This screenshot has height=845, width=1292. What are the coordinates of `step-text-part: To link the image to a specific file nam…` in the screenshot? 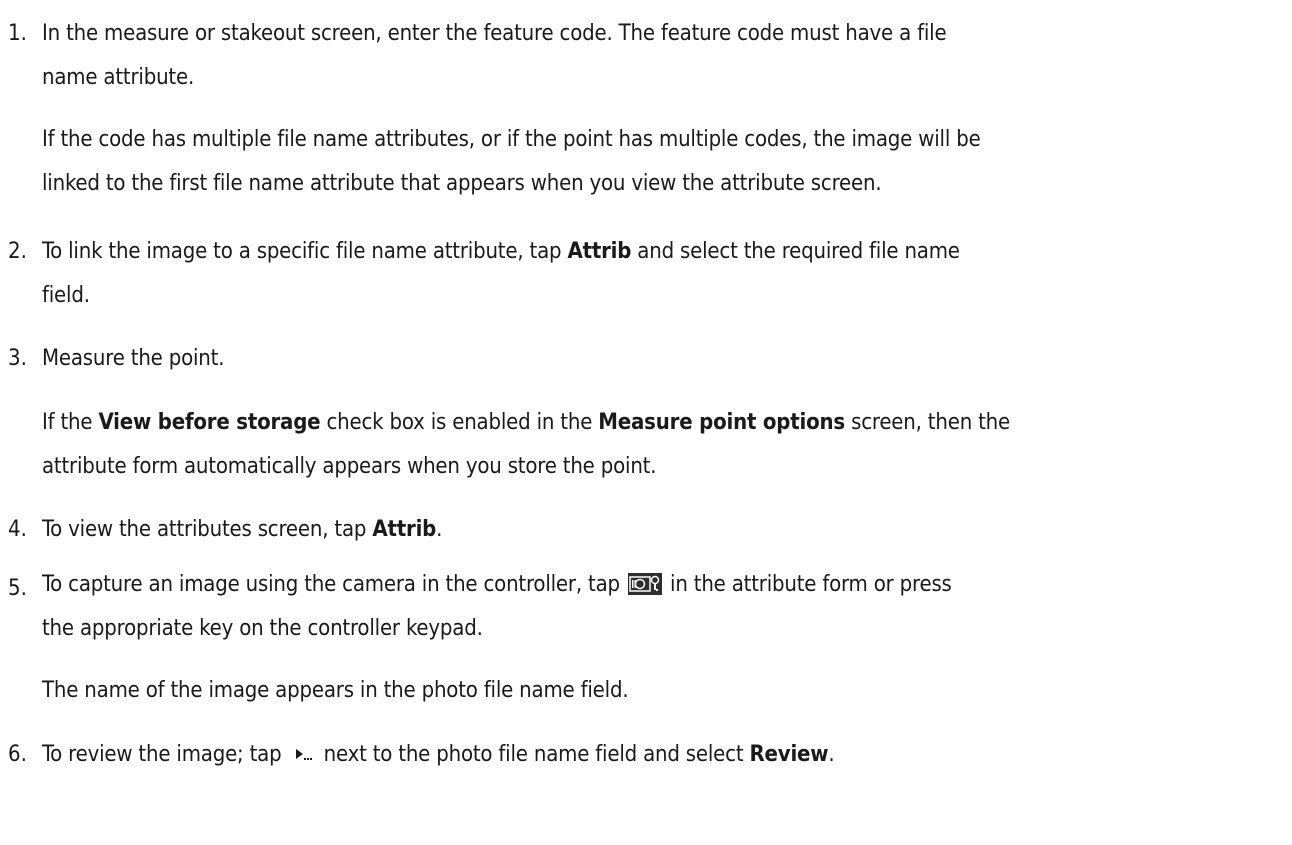 It's located at (305, 251).